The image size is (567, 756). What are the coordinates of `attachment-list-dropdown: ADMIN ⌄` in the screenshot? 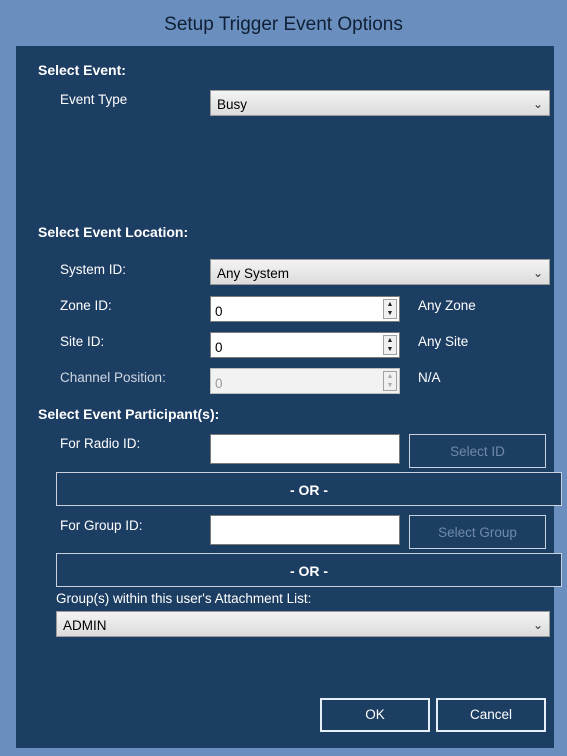 It's located at (303, 624).